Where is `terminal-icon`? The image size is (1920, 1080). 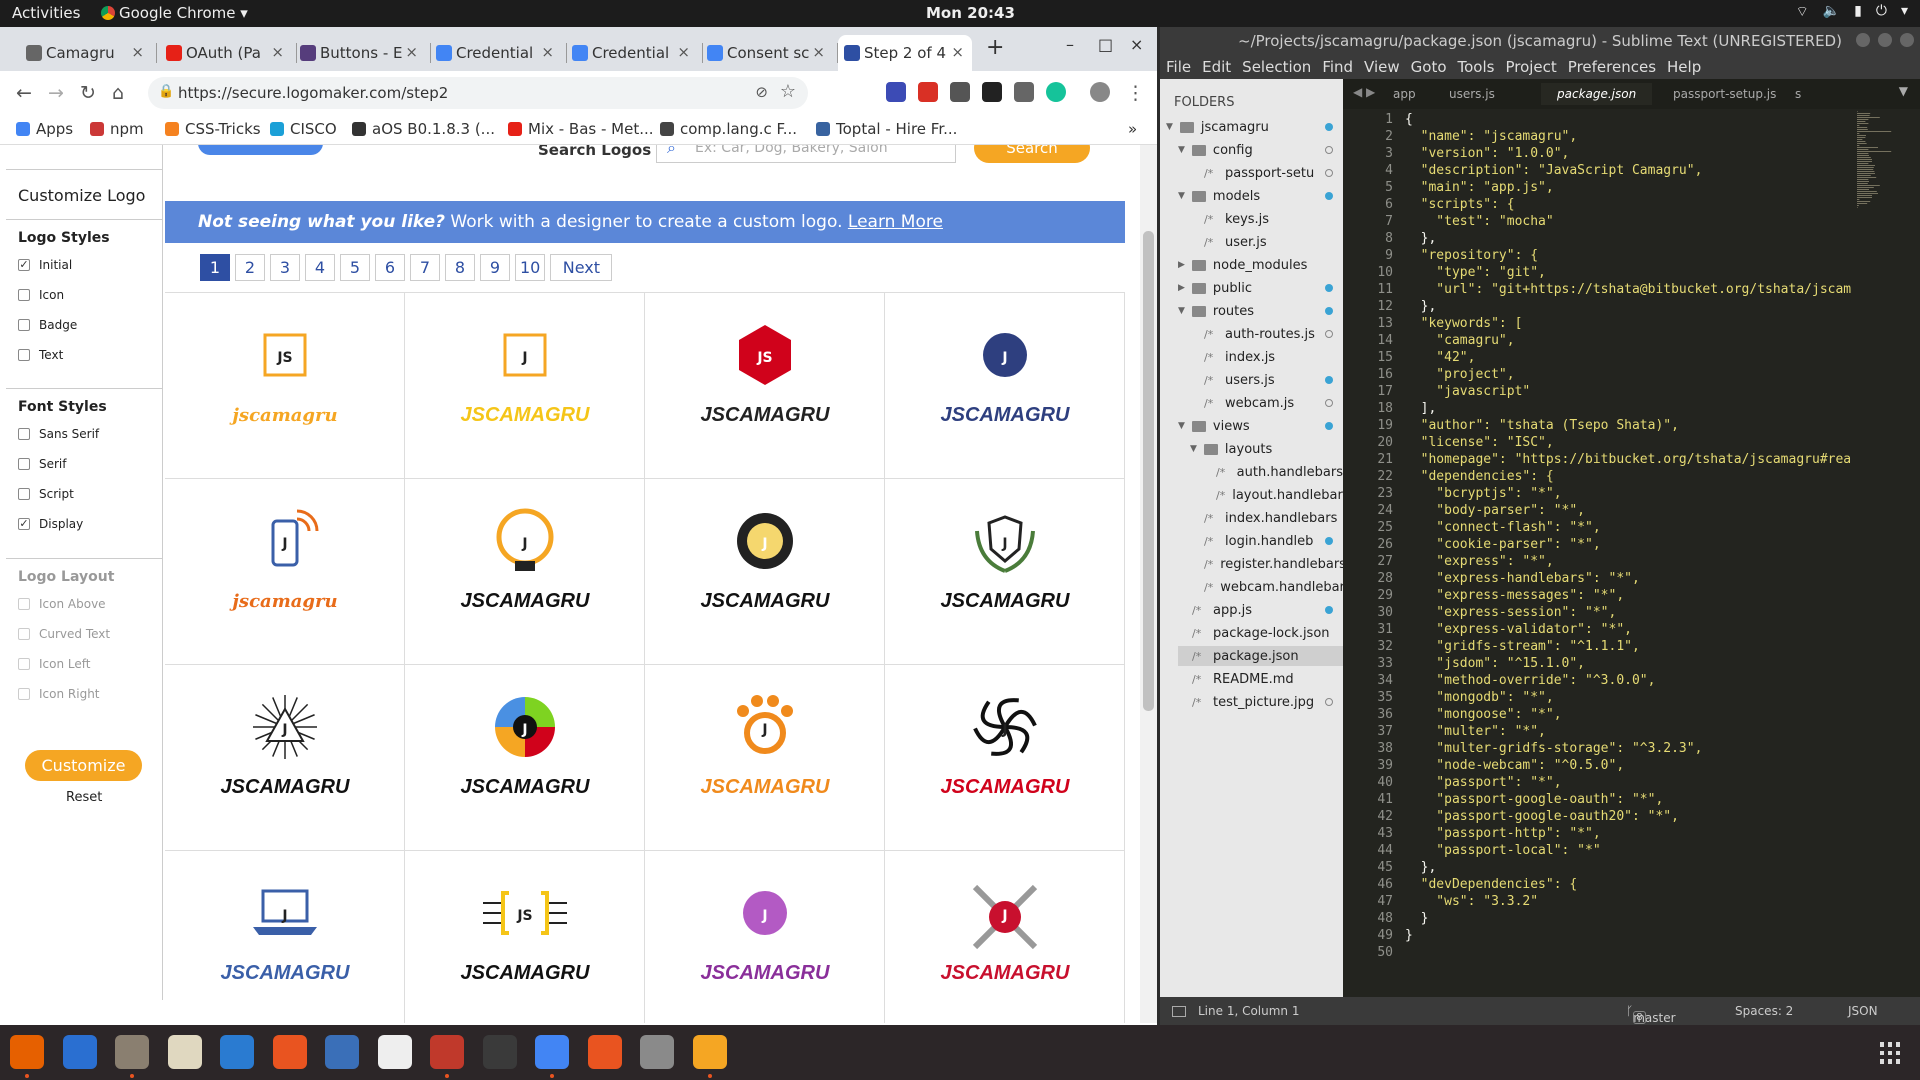
terminal-icon is located at coordinates (499, 1052).